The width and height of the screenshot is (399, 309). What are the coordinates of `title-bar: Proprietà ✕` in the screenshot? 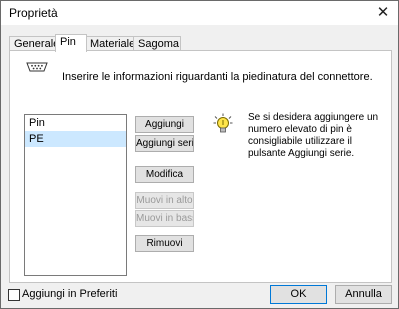 It's located at (199, 13).